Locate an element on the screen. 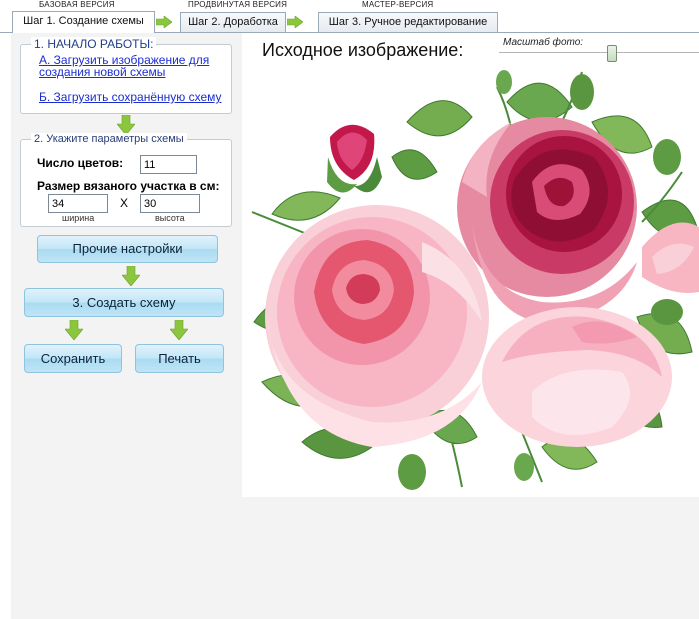 The image size is (699, 619). photo-scale-track is located at coordinates (599, 52).